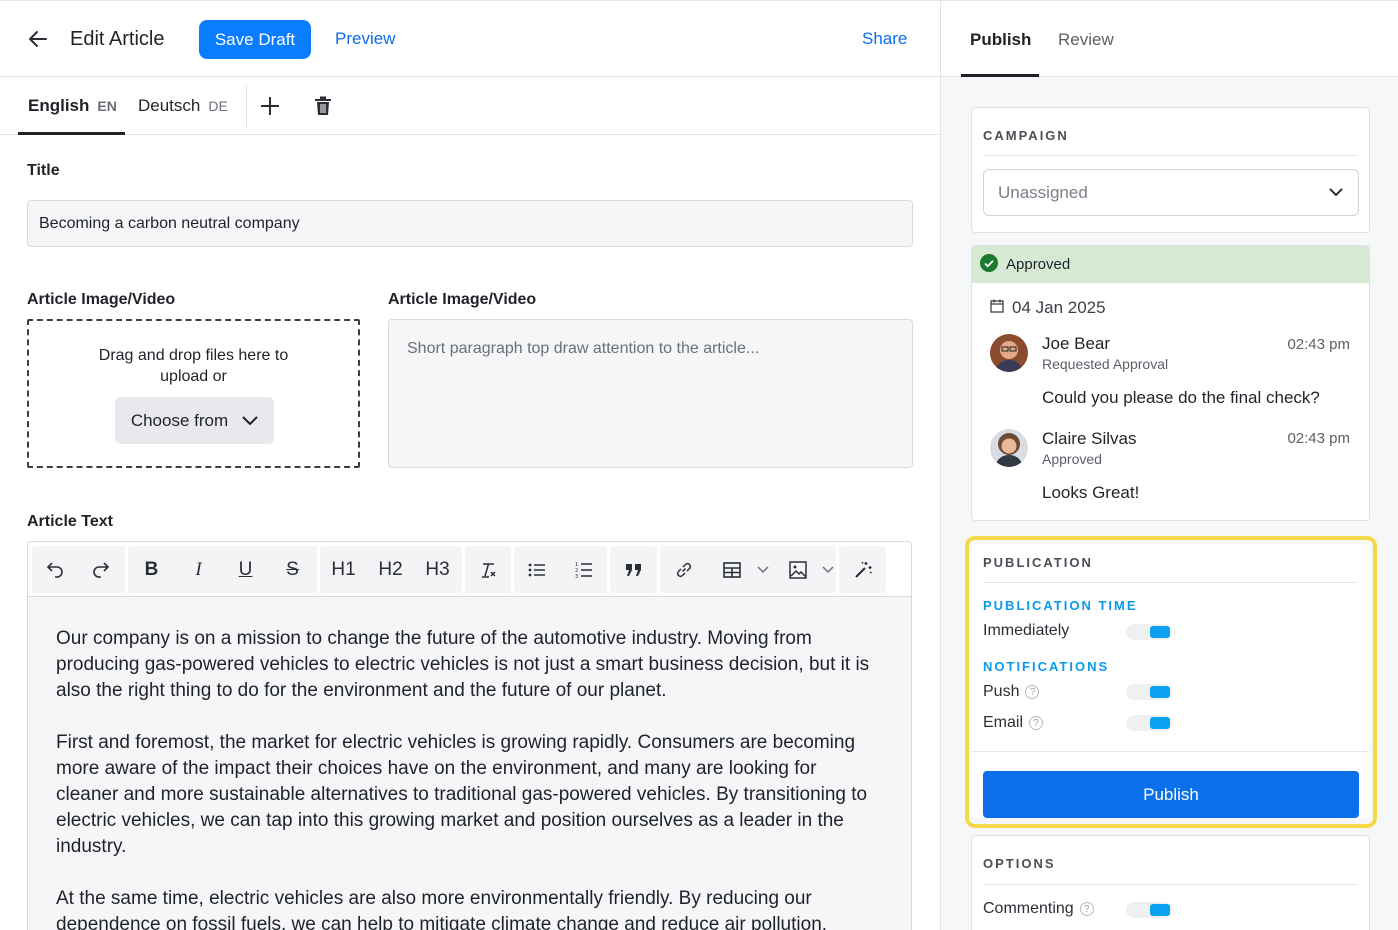 This screenshot has width=1398, height=930. I want to click on strikethrough-icon: S, so click(292, 569).